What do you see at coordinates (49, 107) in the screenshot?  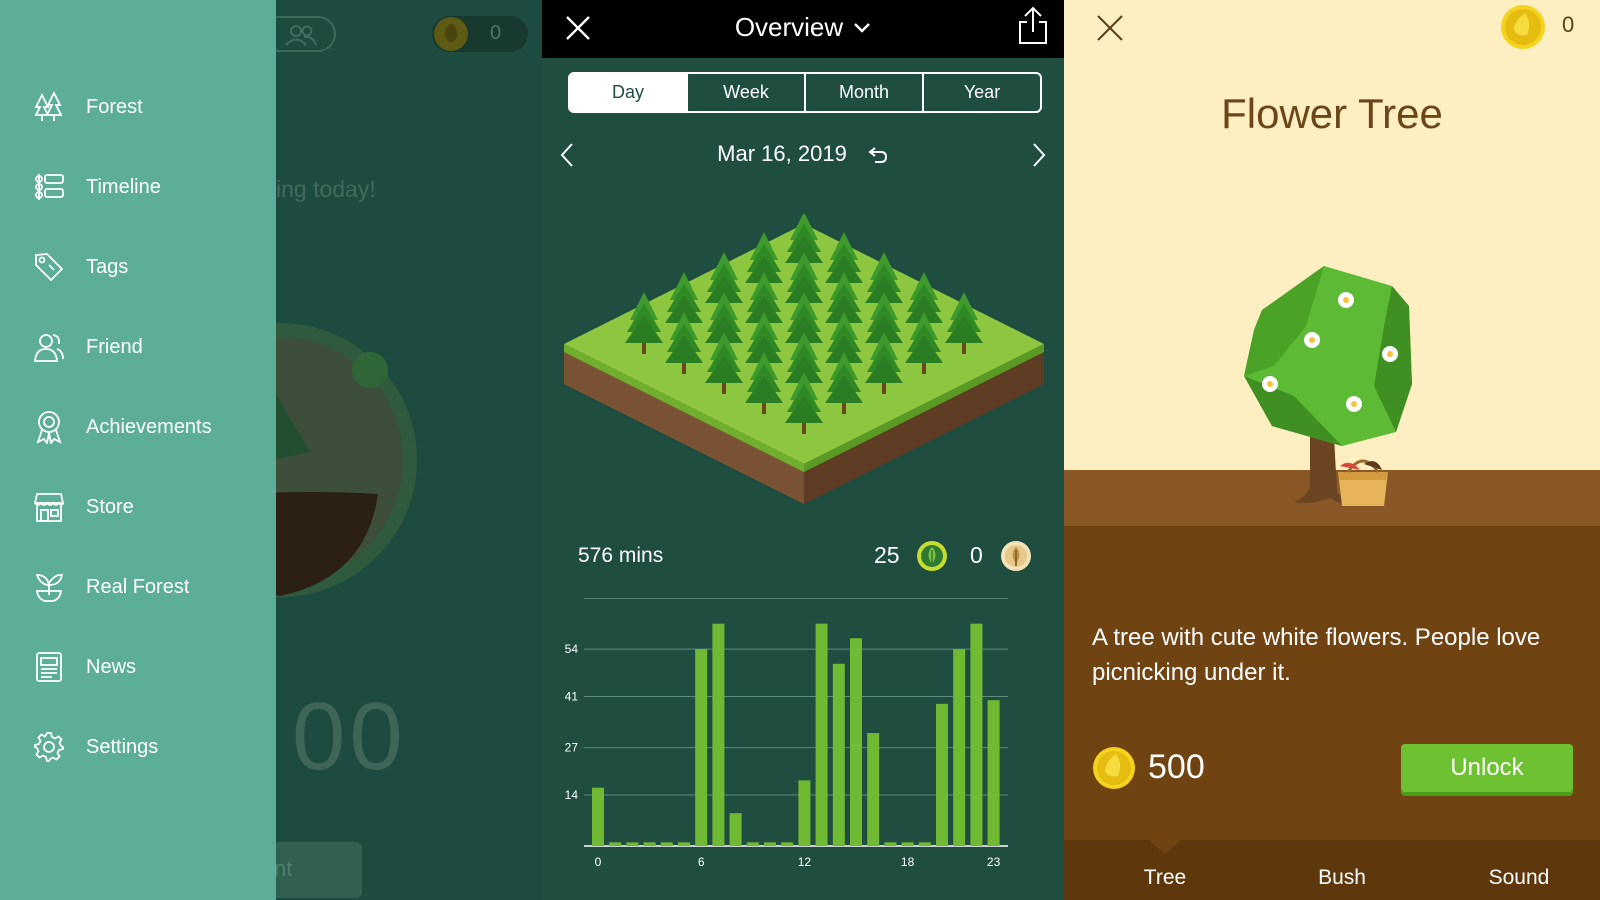 I see `forest-icon` at bounding box center [49, 107].